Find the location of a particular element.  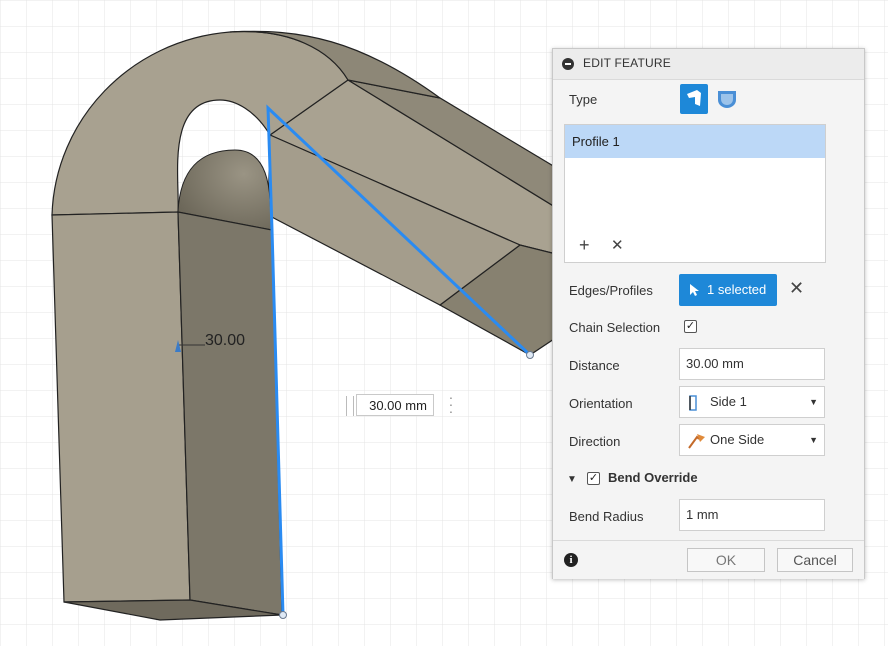

inline-distance-field: 30.00 mm is located at coordinates (395, 405).